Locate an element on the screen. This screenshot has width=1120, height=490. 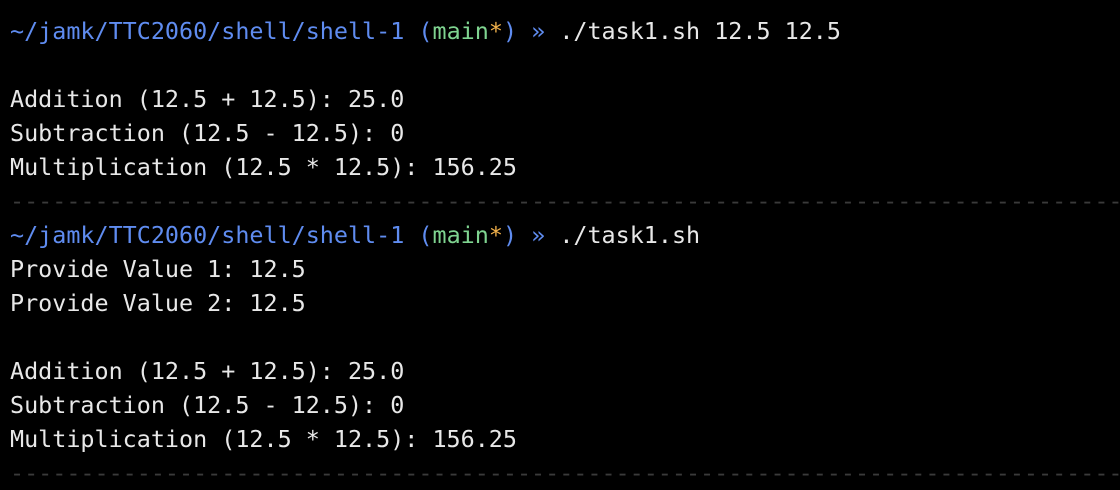
input-prompt-line: Provide Value 2: 12.5 is located at coordinates (158, 303).